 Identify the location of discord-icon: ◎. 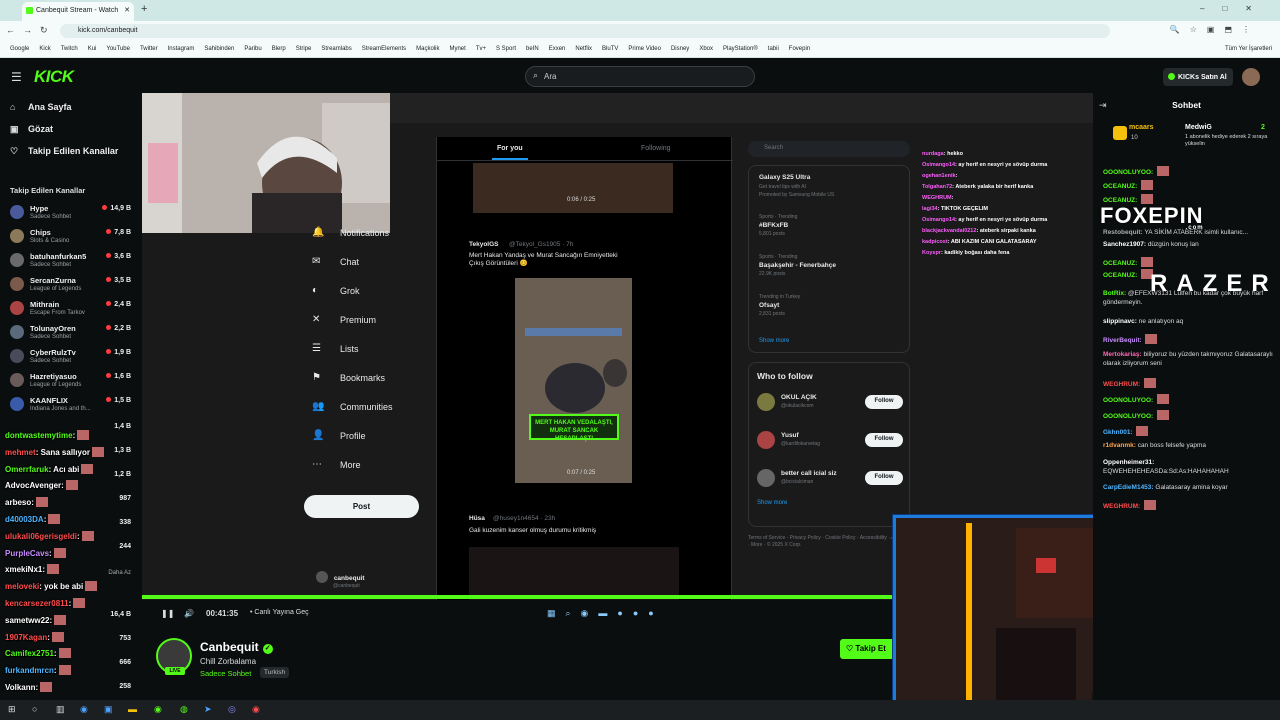
(232, 709).